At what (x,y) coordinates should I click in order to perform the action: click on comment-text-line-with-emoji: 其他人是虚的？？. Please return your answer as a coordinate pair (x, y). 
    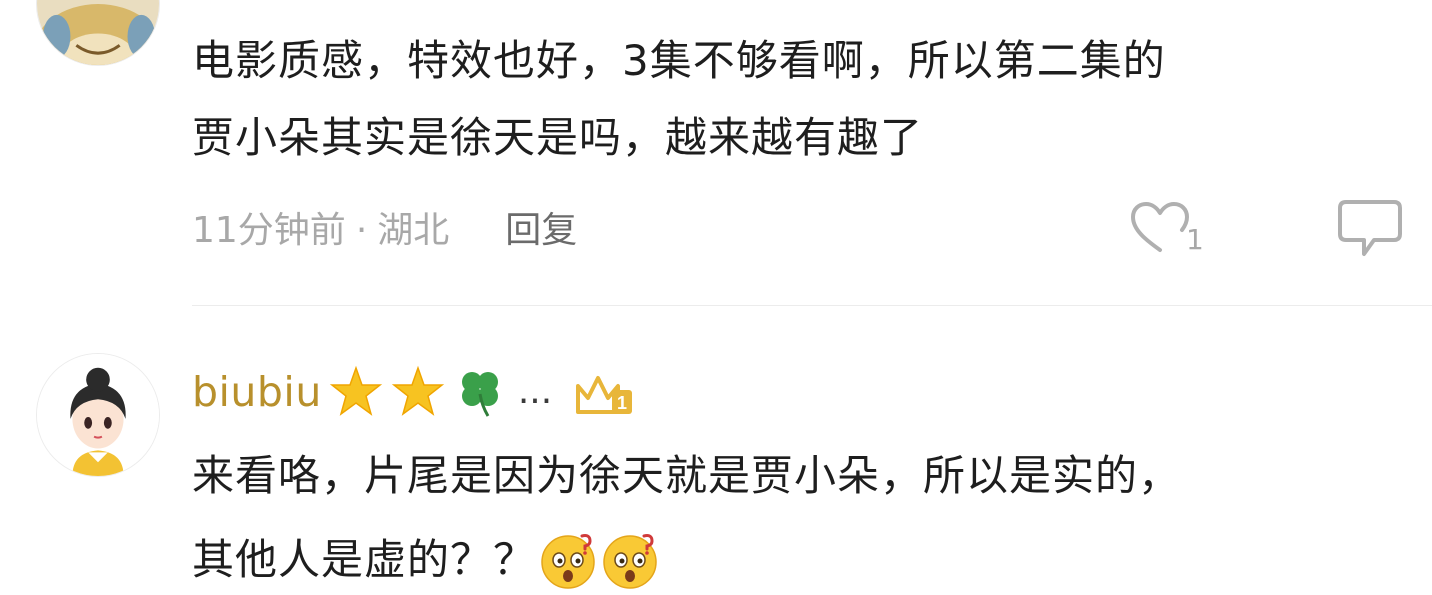
    Looking at the image, I should click on (426, 560).